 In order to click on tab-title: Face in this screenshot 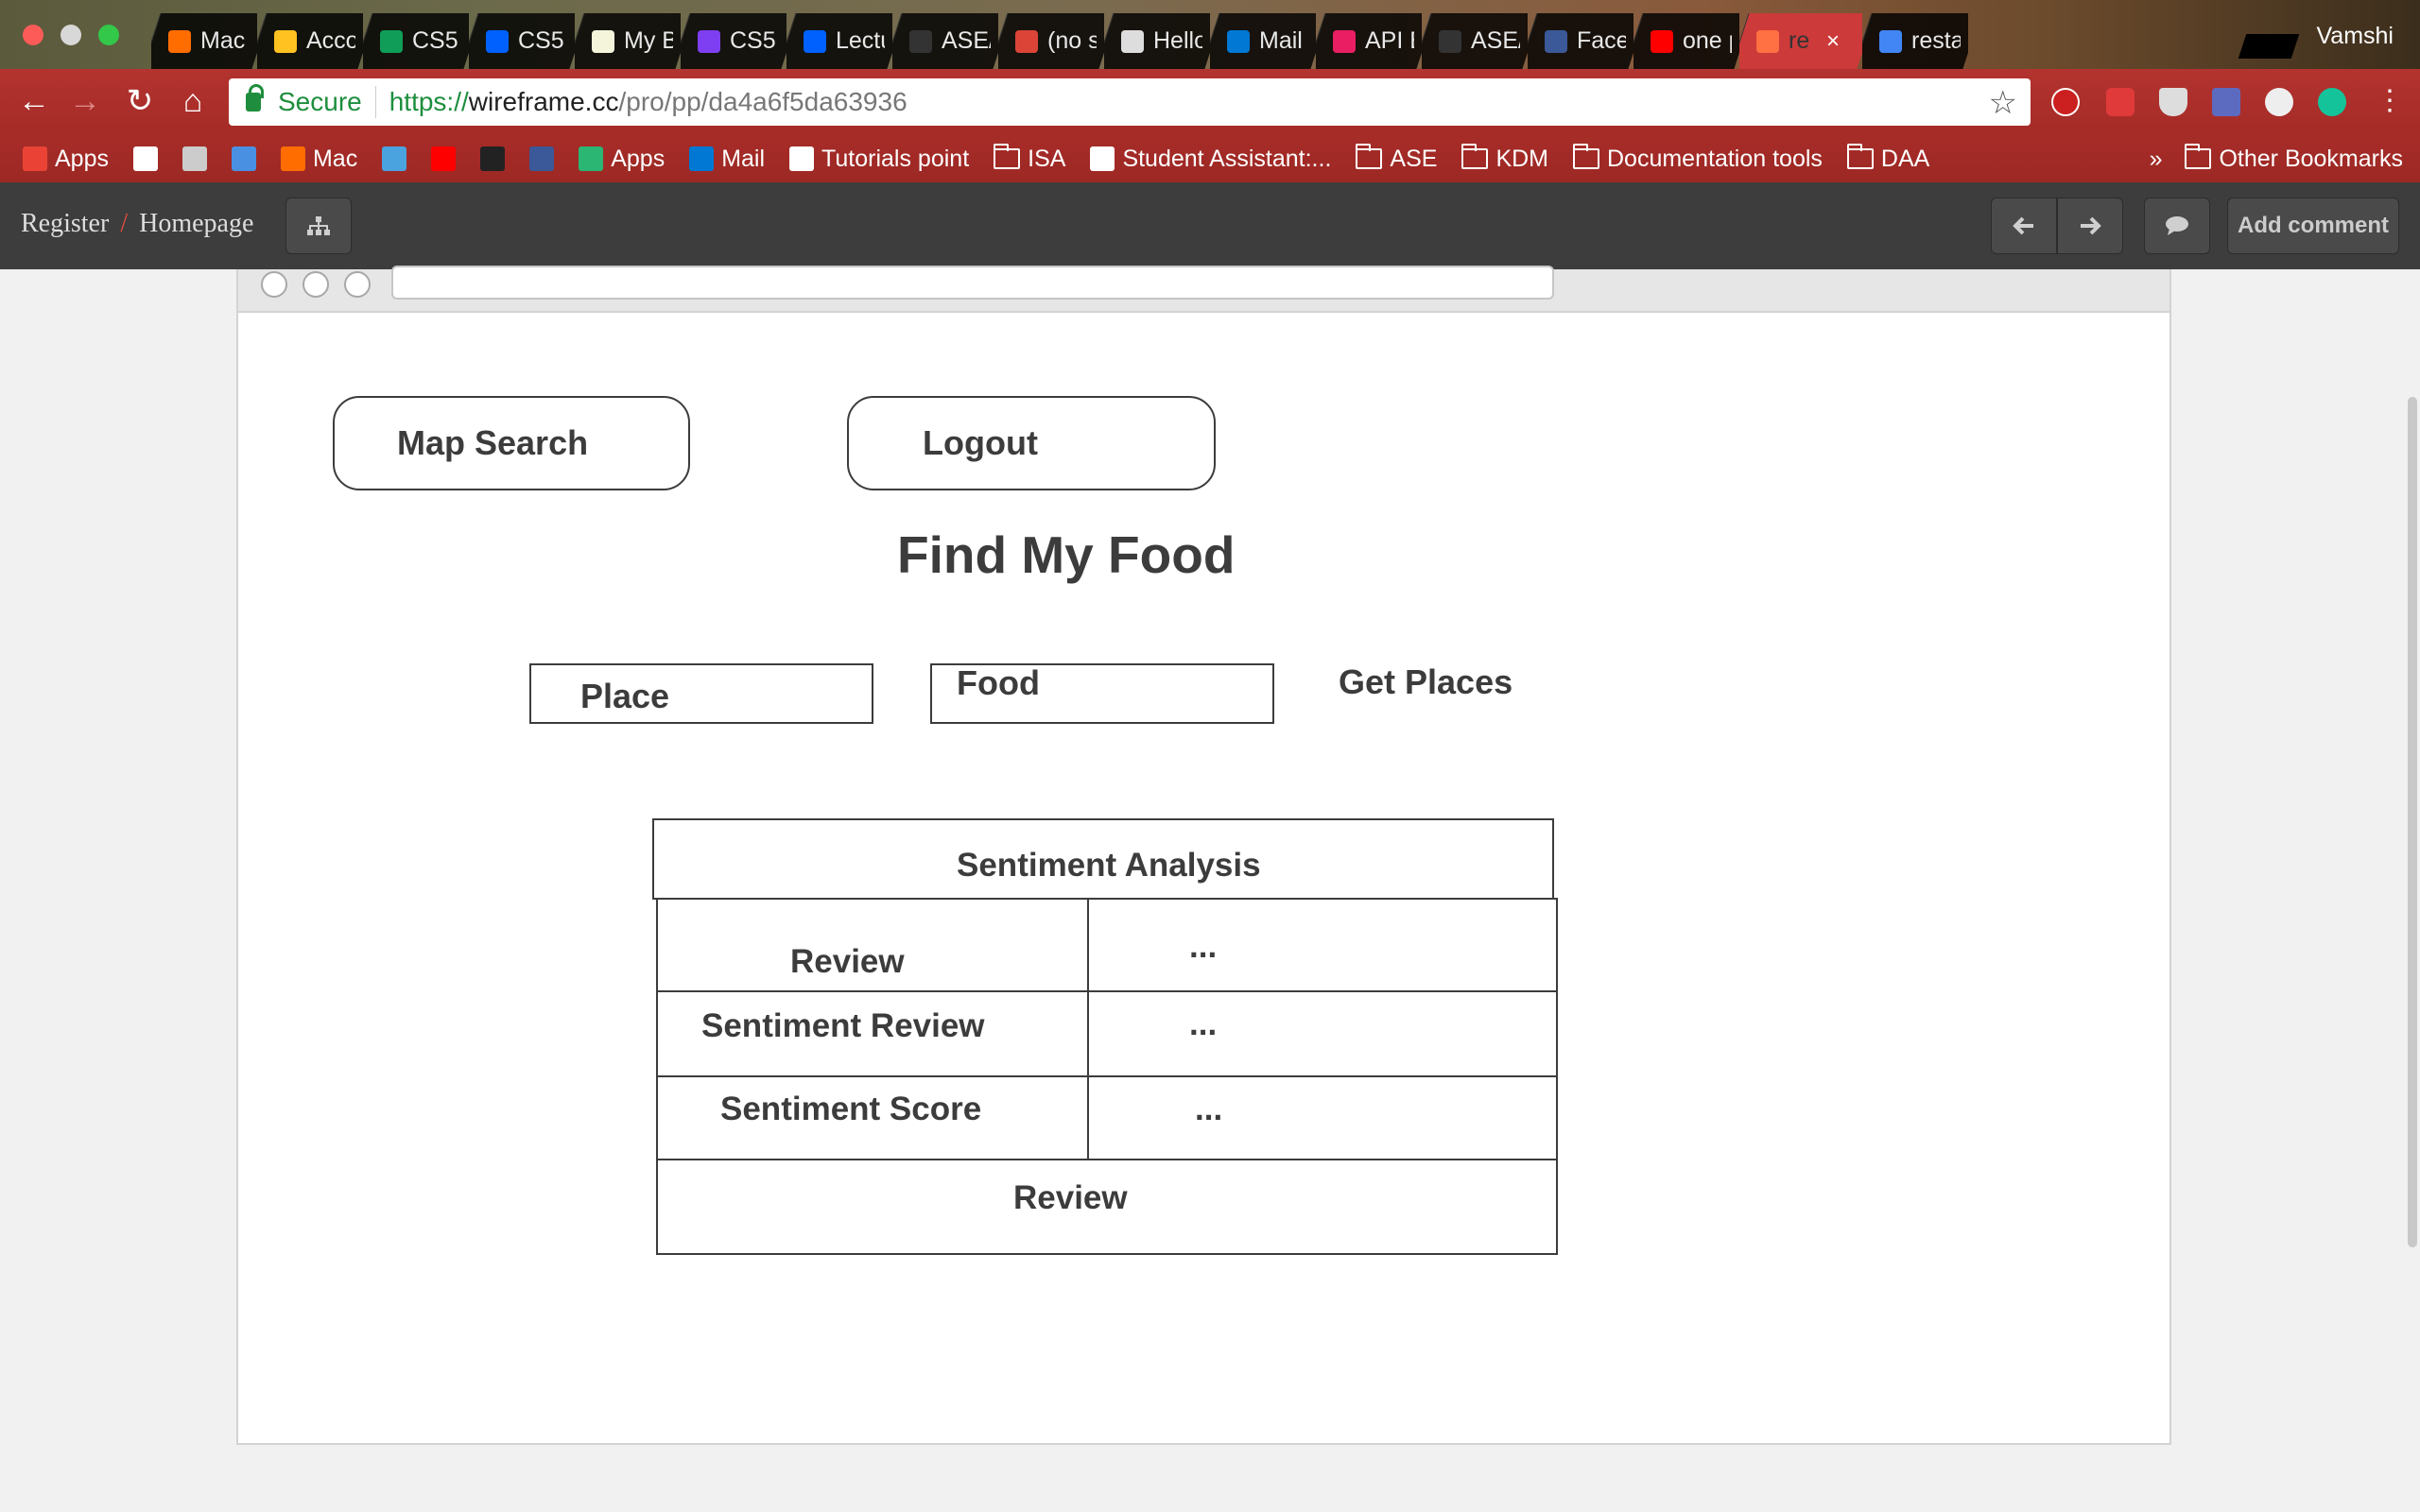, I will do `click(1601, 40)`.